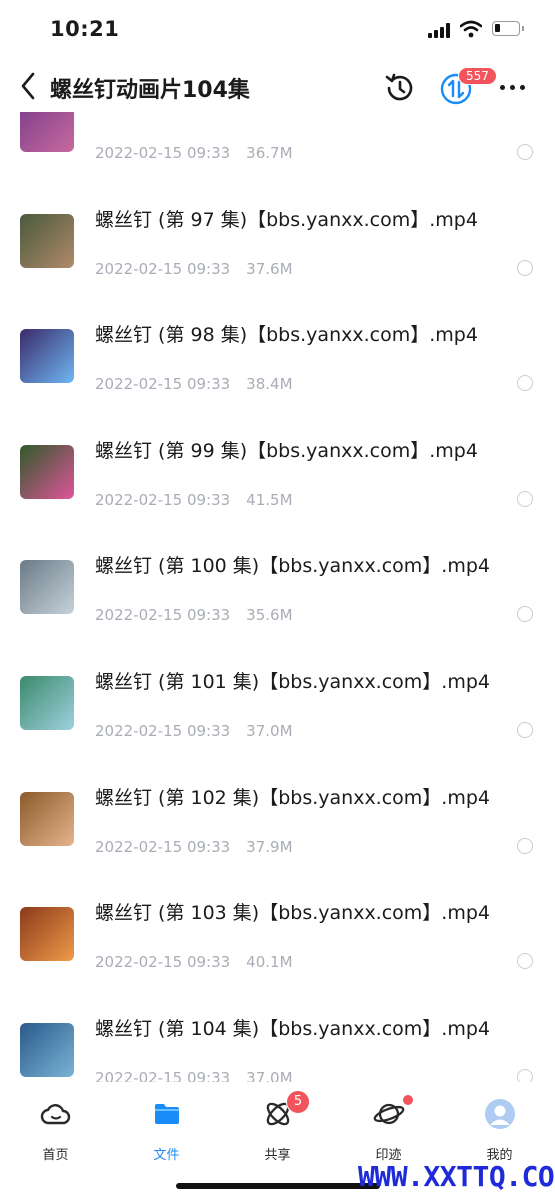  What do you see at coordinates (388, 1129) in the screenshot?
I see `tab-footprint: 印迹` at bounding box center [388, 1129].